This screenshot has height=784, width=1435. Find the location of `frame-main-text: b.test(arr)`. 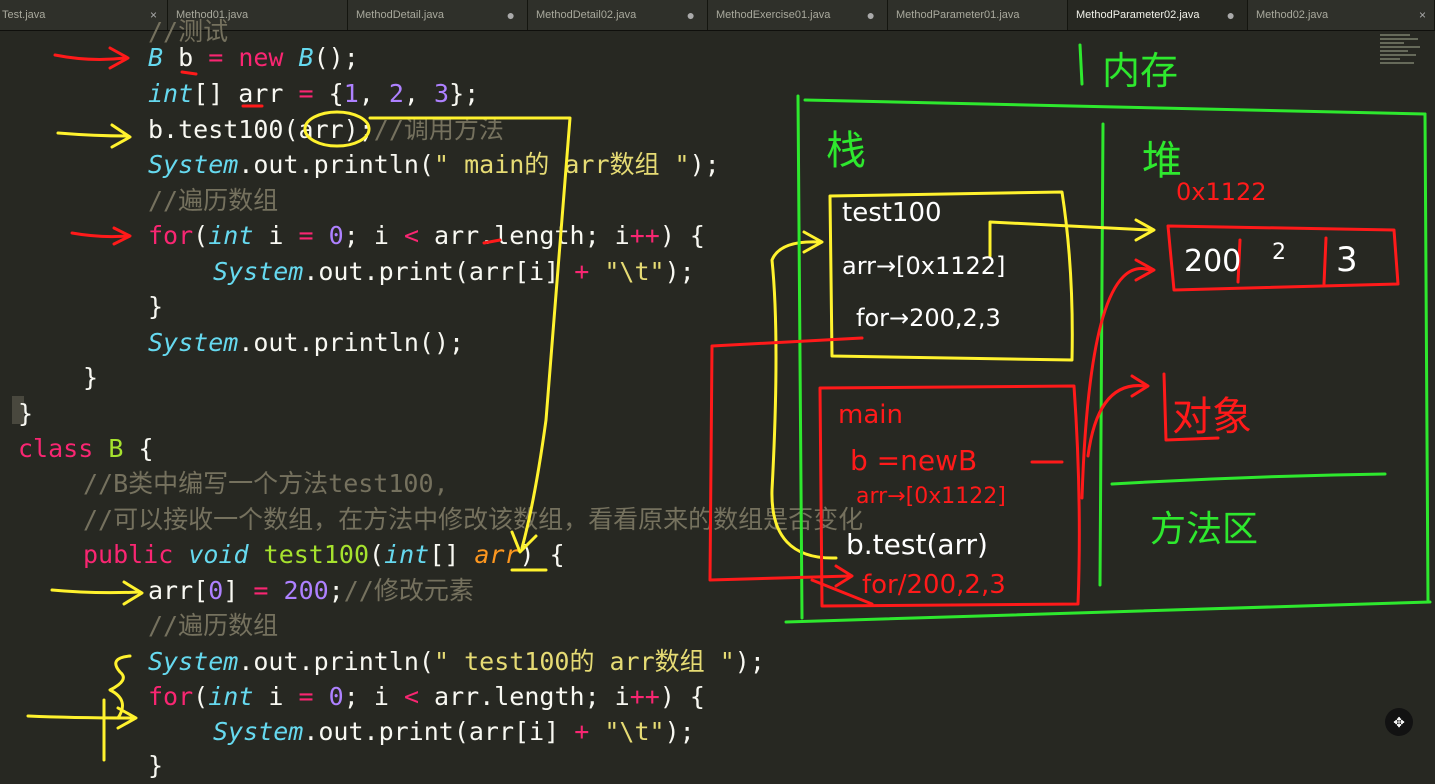

frame-main-text: b.test(arr) is located at coordinates (917, 544).